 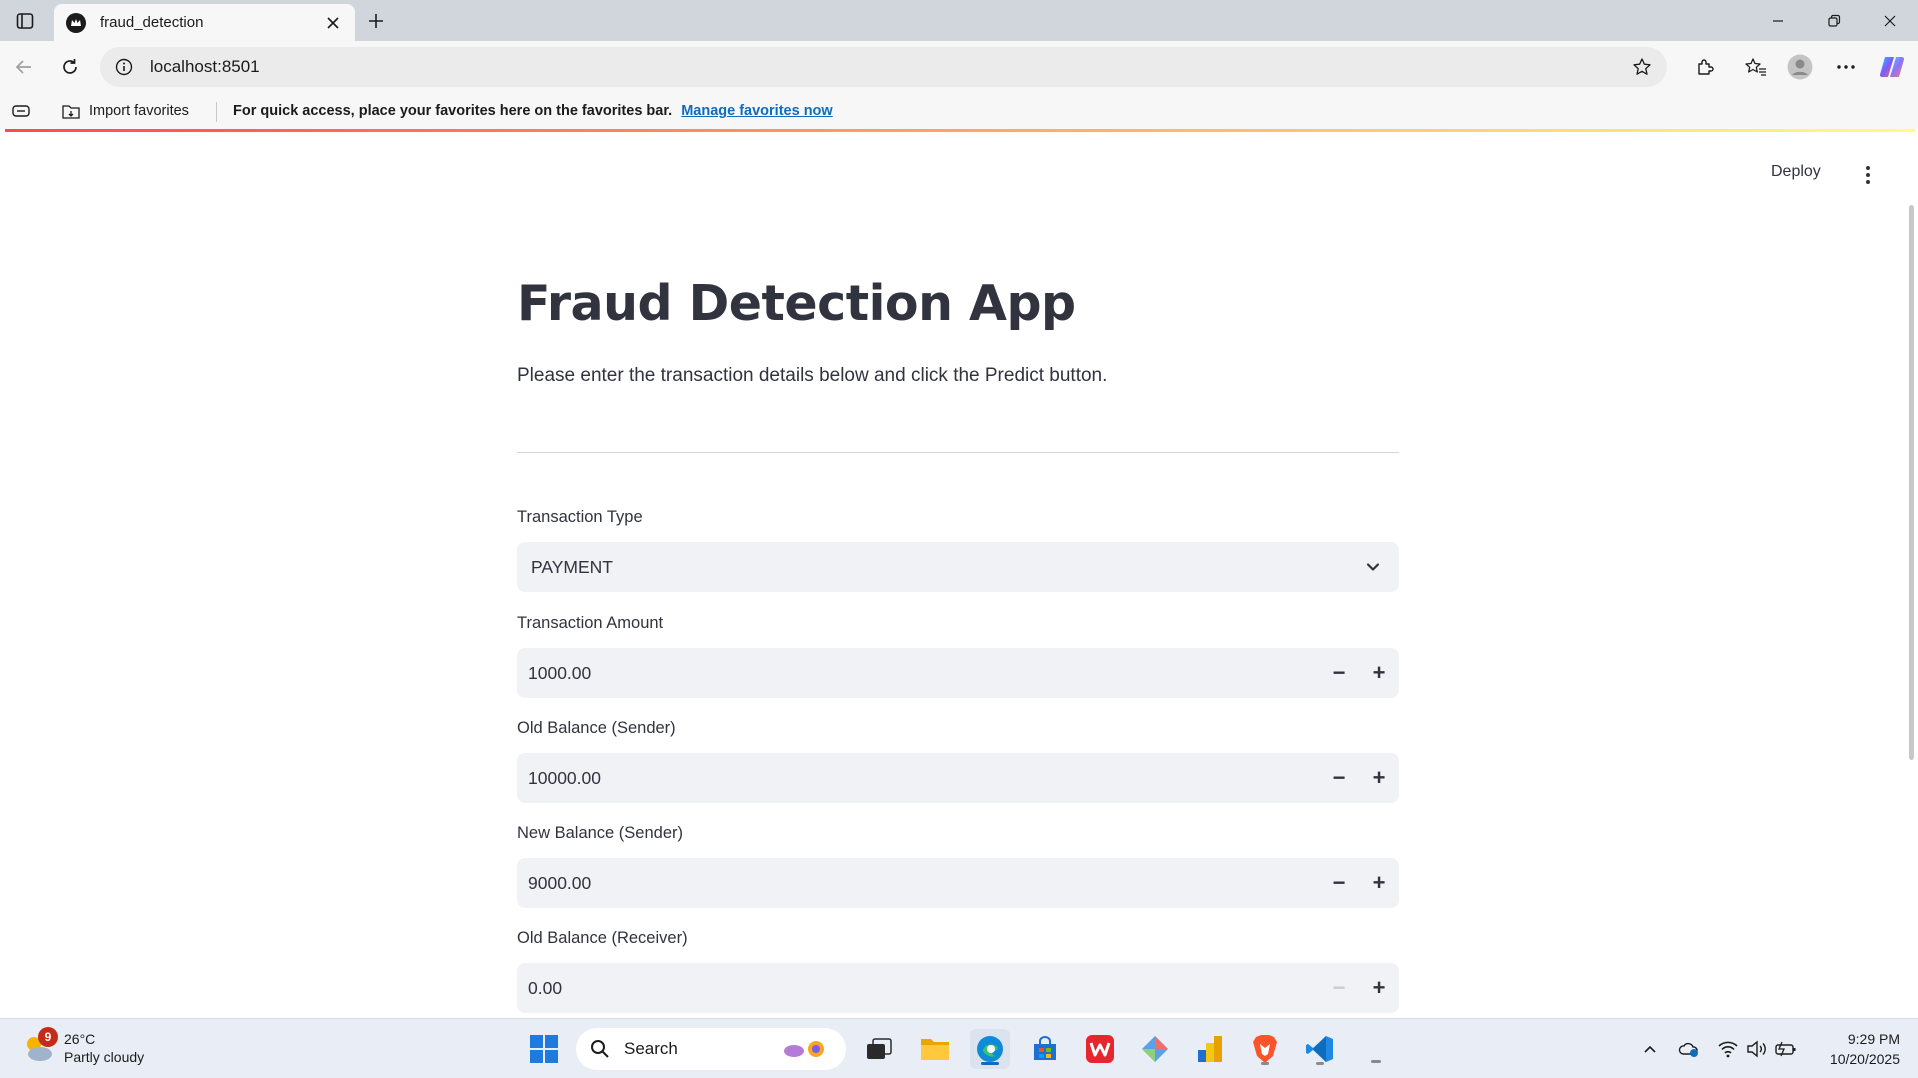 What do you see at coordinates (1756, 67) in the screenshot?
I see `favorites-icon` at bounding box center [1756, 67].